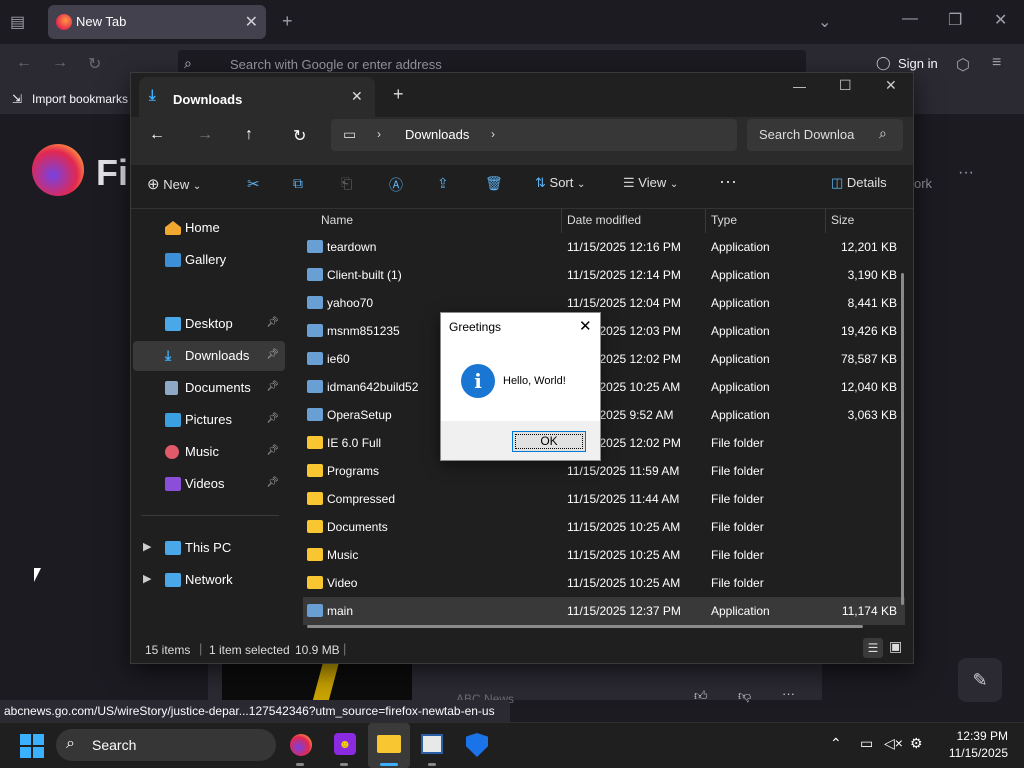 The width and height of the screenshot is (1024, 768). I want to click on list-tabs-icon: ⌄, so click(824, 22).